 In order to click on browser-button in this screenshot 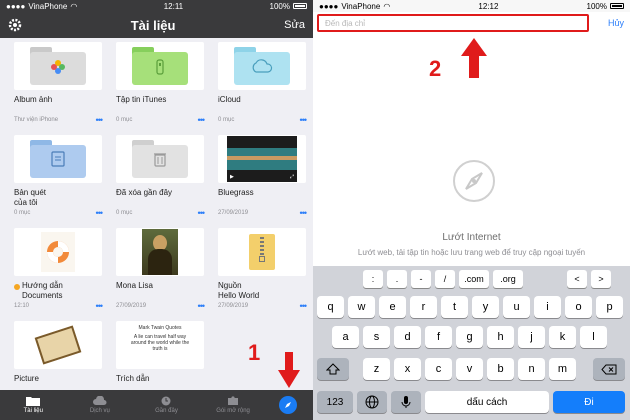, I will do `click(288, 405)`.